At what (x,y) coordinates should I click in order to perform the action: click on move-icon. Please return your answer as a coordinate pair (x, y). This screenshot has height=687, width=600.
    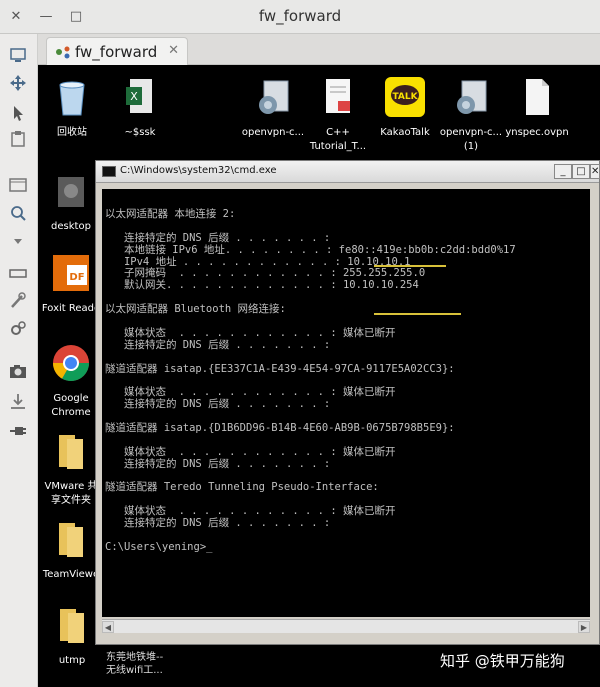
    Looking at the image, I should click on (18, 83).